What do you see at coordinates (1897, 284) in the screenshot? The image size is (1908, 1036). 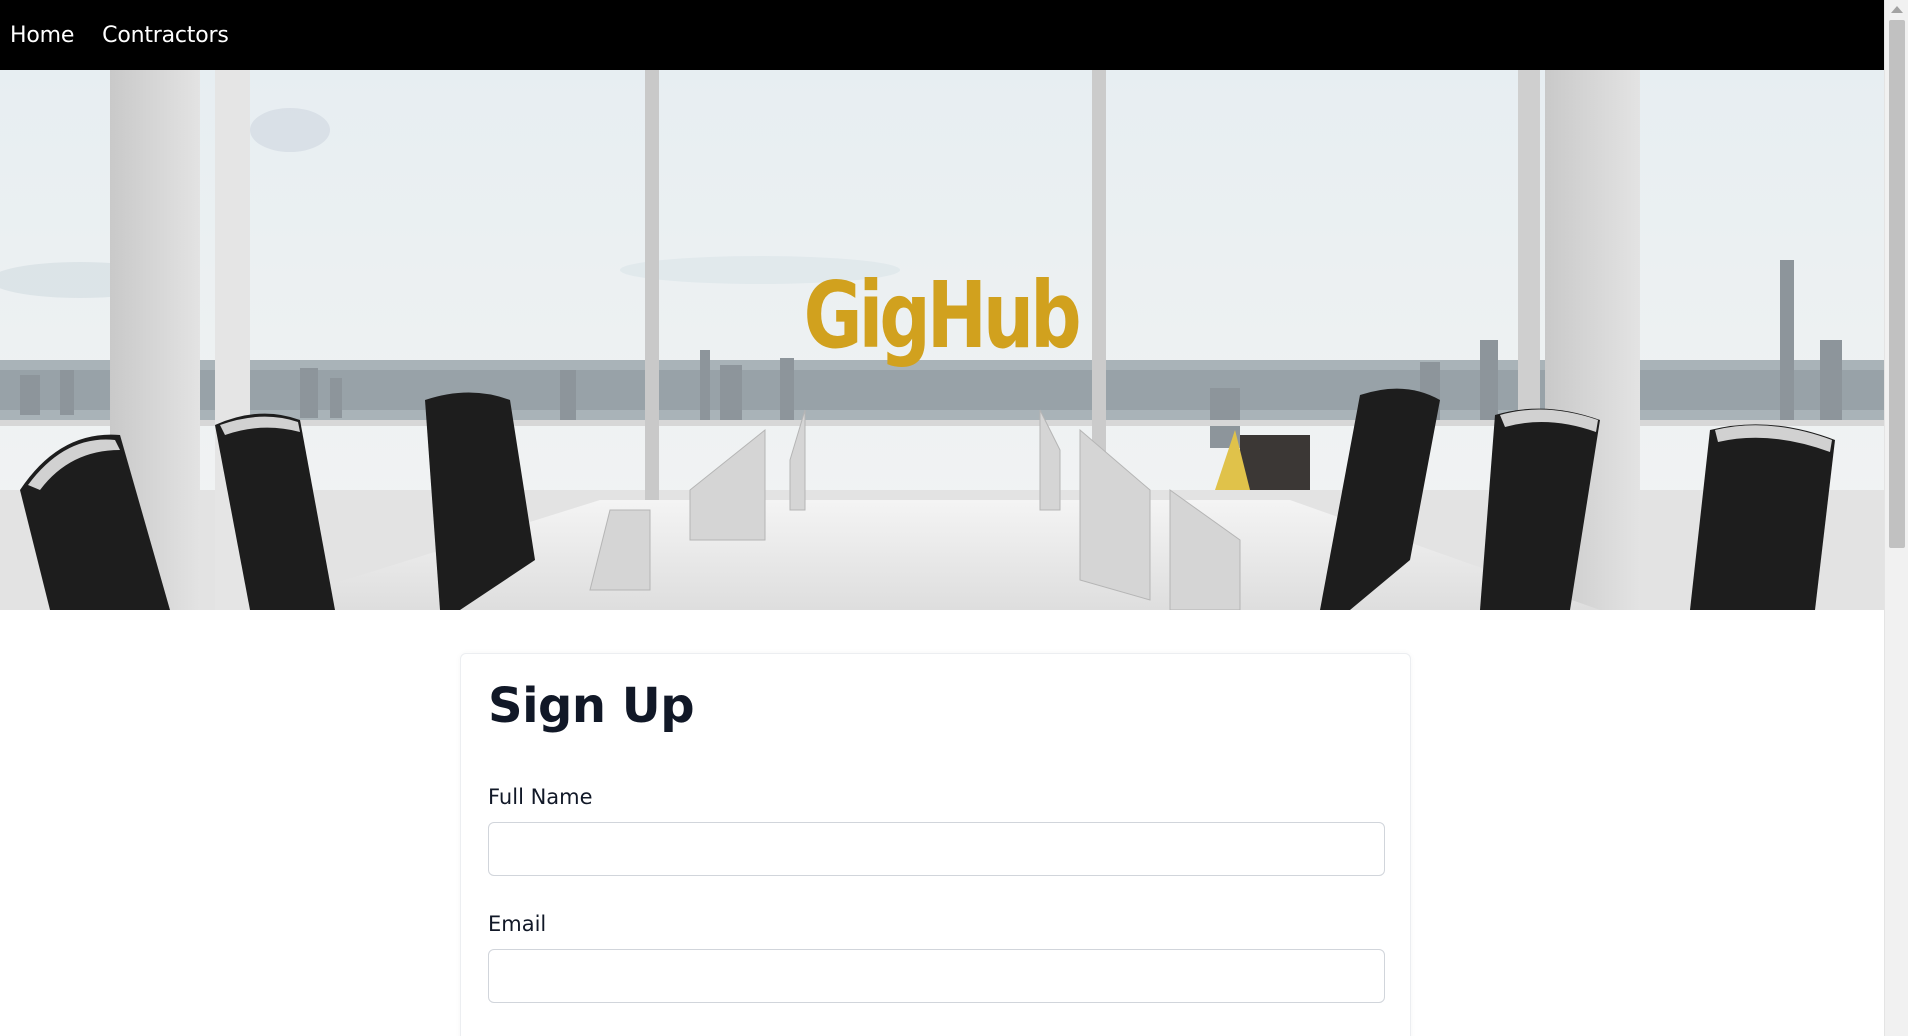 I see `scrollbar-thumb` at bounding box center [1897, 284].